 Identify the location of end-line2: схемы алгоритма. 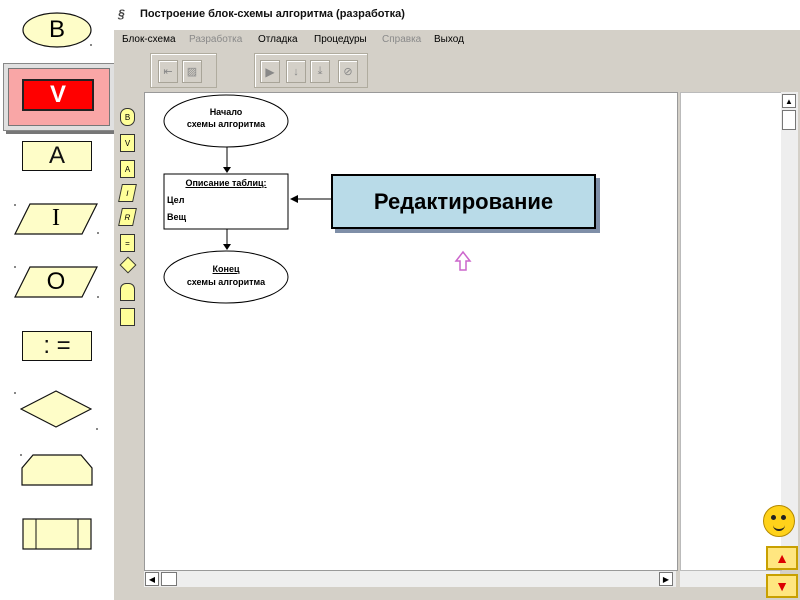
(226, 282).